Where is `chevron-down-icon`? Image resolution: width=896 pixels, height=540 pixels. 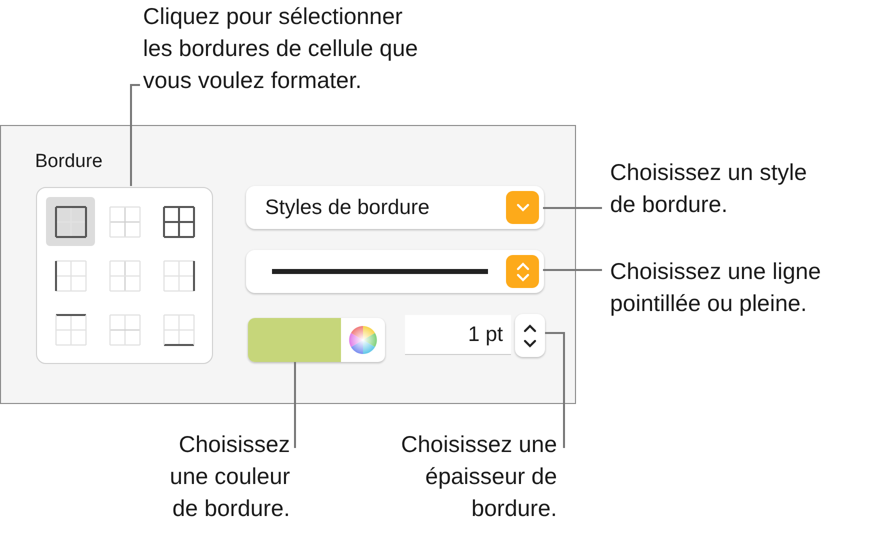
chevron-down-icon is located at coordinates (522, 207).